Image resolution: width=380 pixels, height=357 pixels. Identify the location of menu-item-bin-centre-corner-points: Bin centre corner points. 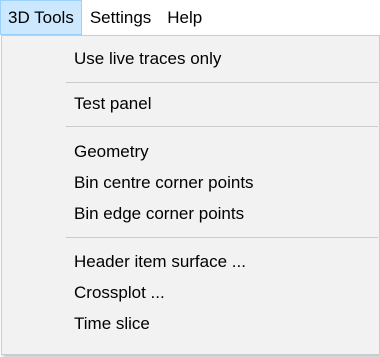
(190, 183).